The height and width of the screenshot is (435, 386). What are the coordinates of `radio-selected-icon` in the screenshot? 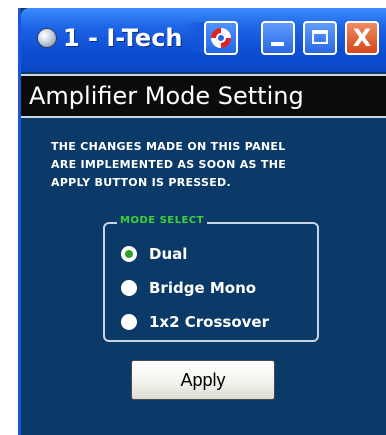 It's located at (129, 254).